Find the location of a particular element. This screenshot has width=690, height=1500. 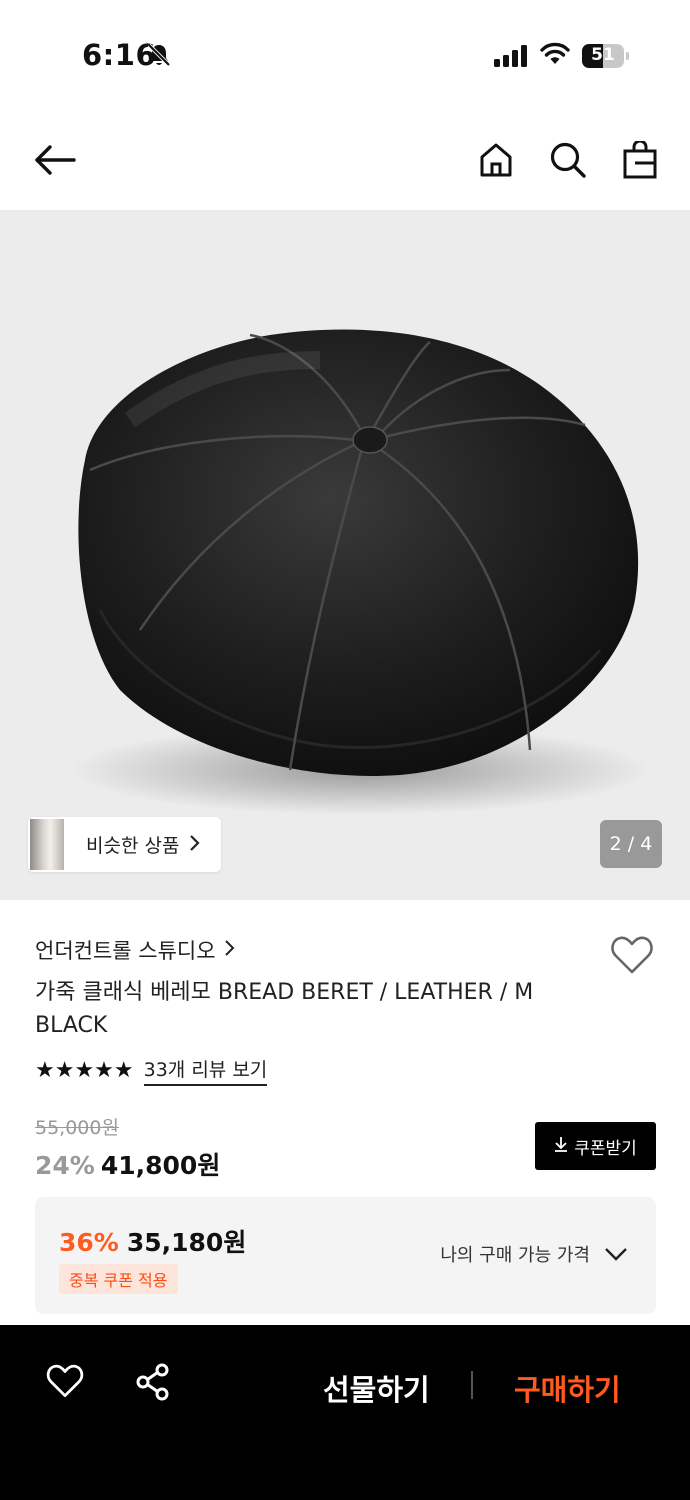

battery-level: 51 is located at coordinates (603, 55).